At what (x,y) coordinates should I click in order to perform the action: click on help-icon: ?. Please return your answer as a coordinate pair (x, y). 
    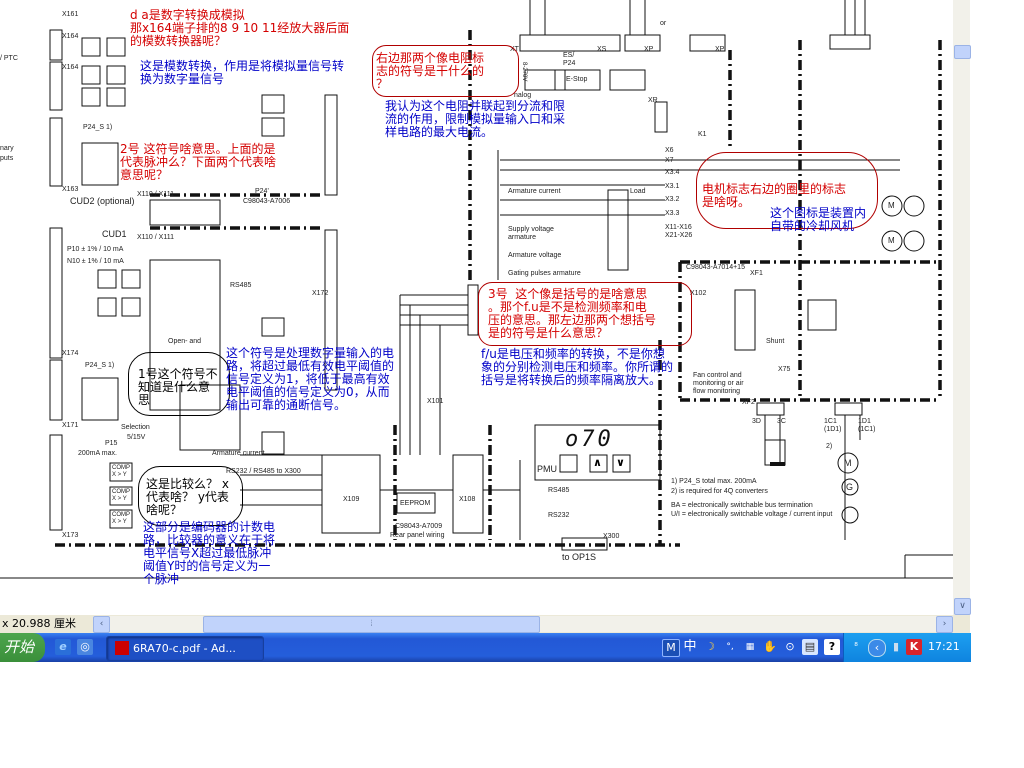
    Looking at the image, I should click on (832, 647).